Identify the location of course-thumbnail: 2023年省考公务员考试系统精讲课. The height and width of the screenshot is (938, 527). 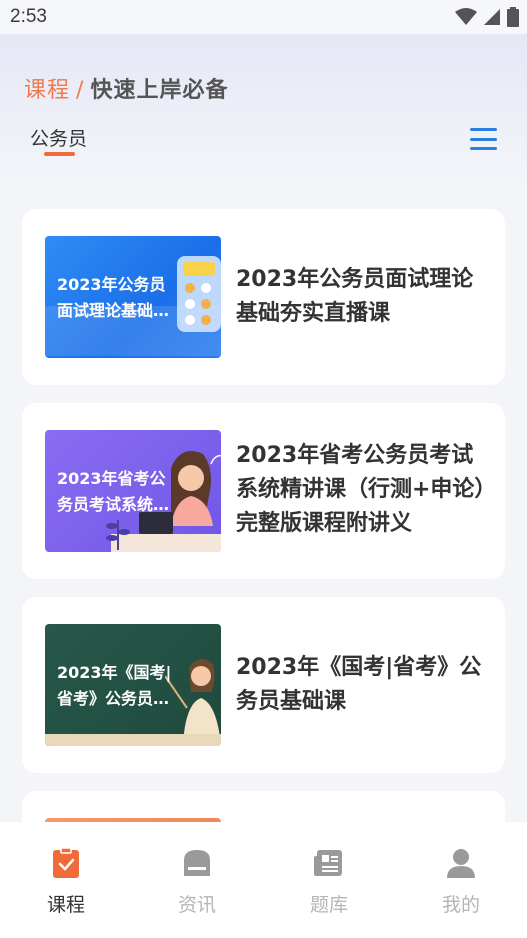
(133, 491).